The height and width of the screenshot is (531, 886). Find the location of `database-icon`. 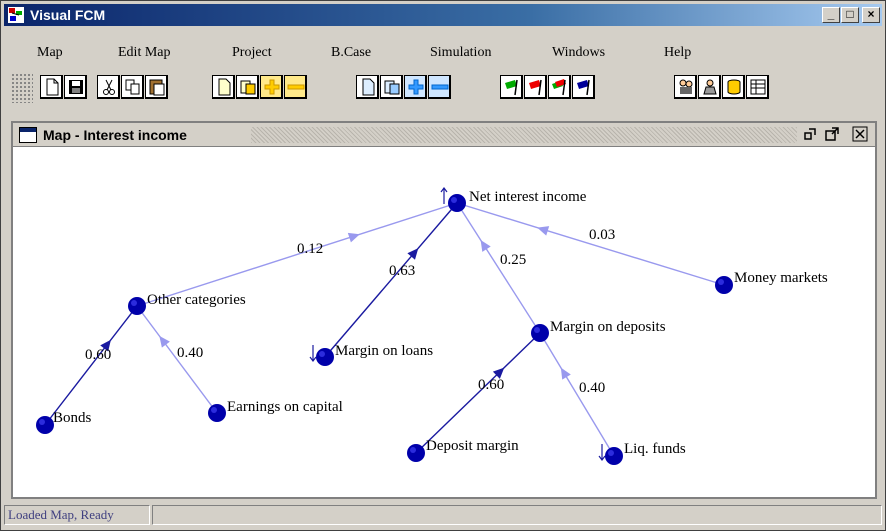

database-icon is located at coordinates (734, 87).